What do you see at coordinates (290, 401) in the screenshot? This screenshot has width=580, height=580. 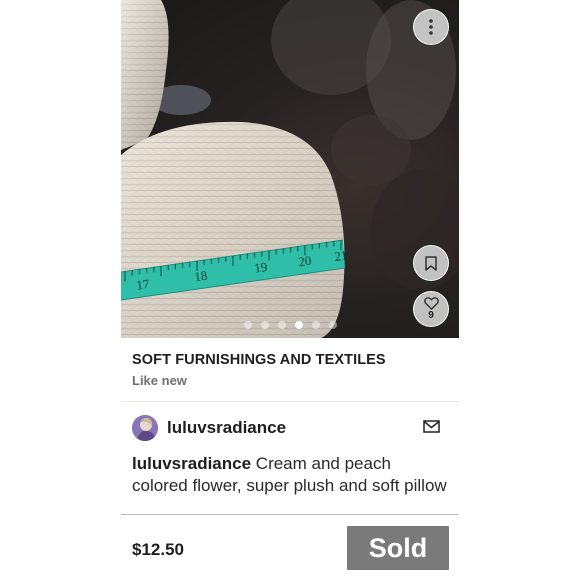 I see `divider` at bounding box center [290, 401].